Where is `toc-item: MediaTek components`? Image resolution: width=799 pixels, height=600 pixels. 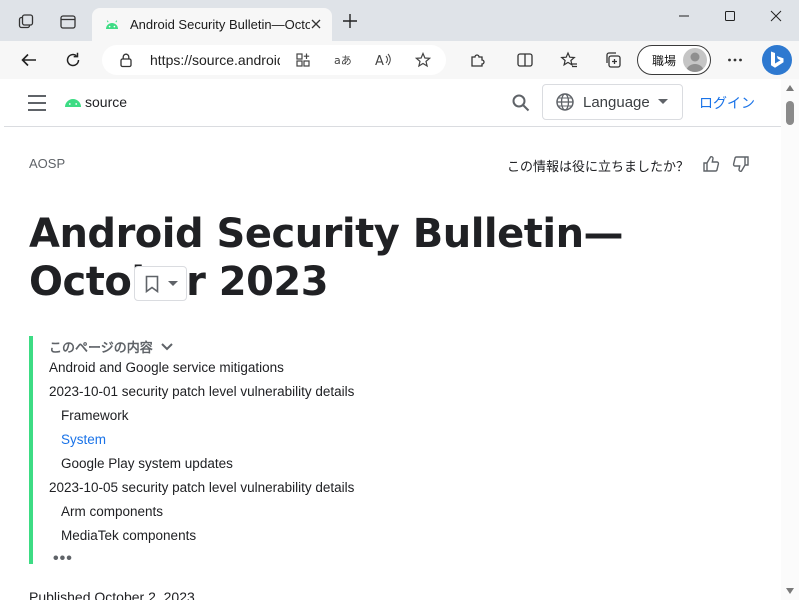
toc-item: MediaTek components is located at coordinates (128, 535).